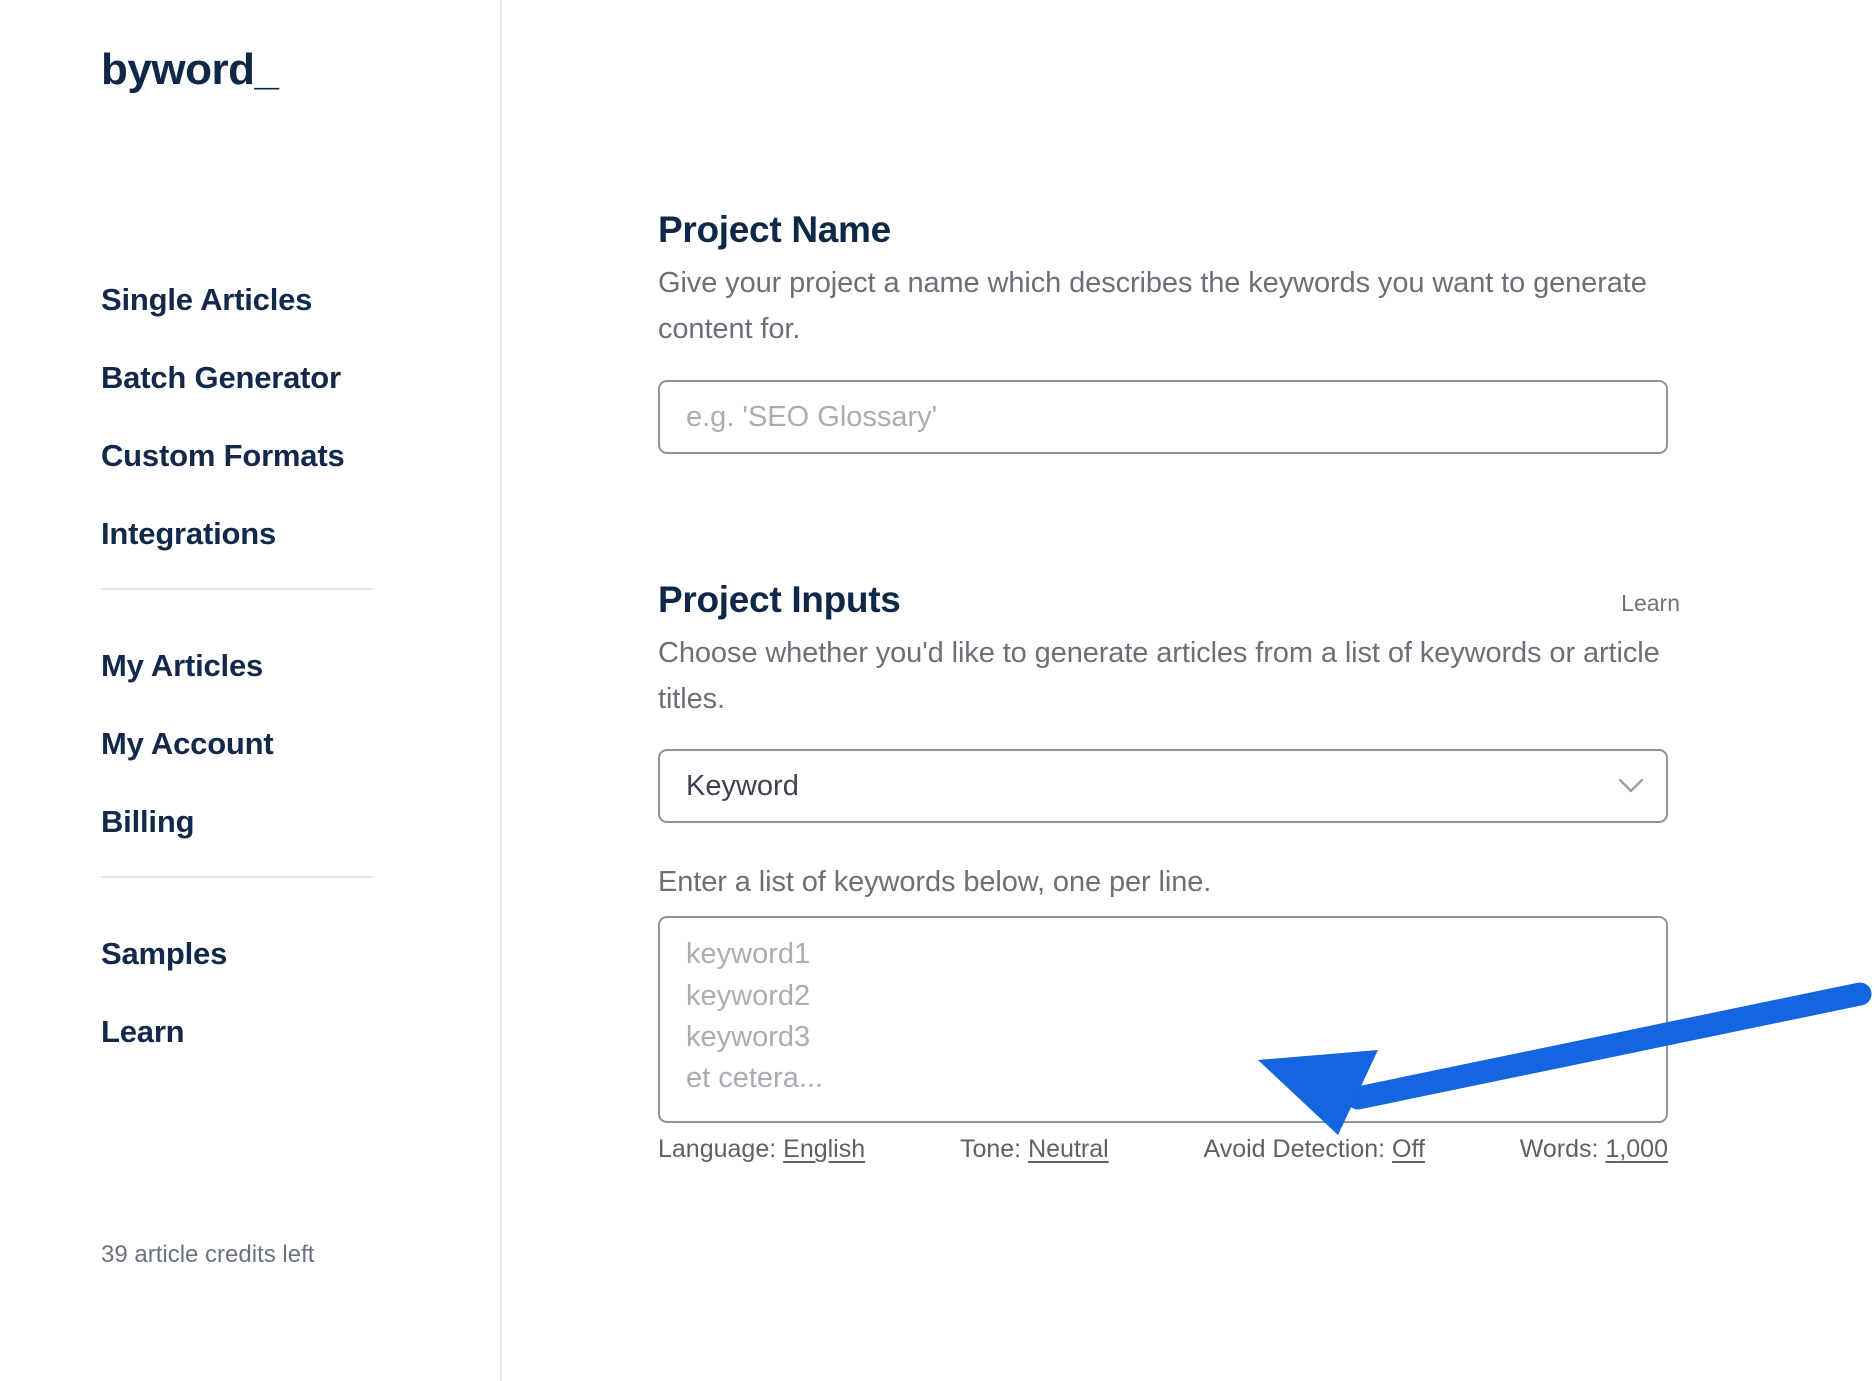 This screenshot has height=1381, width=1875. I want to click on setting-avoid-detection-value: Off, so click(1408, 1149).